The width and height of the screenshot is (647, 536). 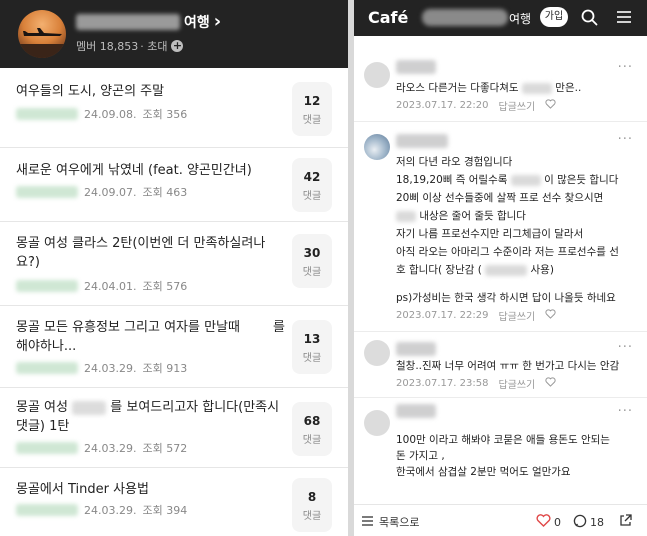 What do you see at coordinates (465, 17) in the screenshot?
I see `blurred-cafe-name` at bounding box center [465, 17].